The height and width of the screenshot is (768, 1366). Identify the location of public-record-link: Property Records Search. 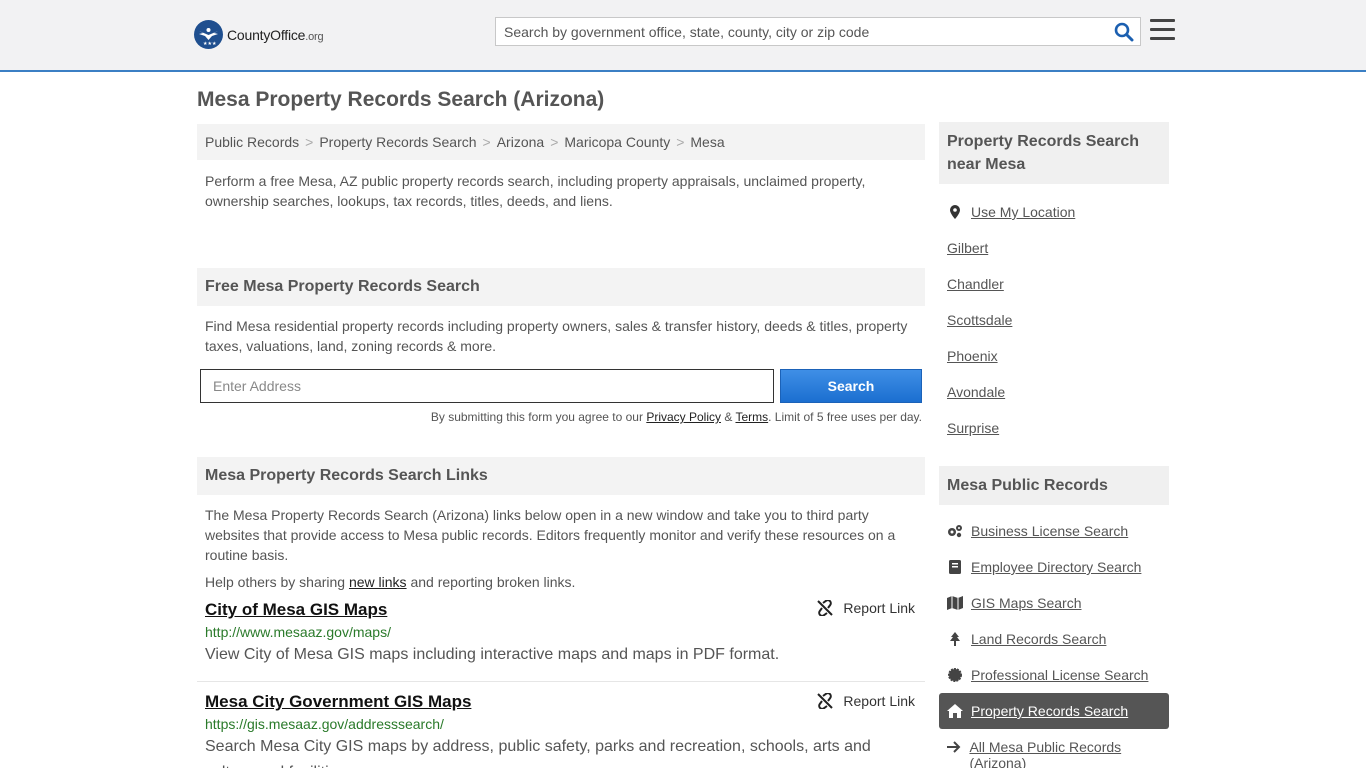
(1049, 711).